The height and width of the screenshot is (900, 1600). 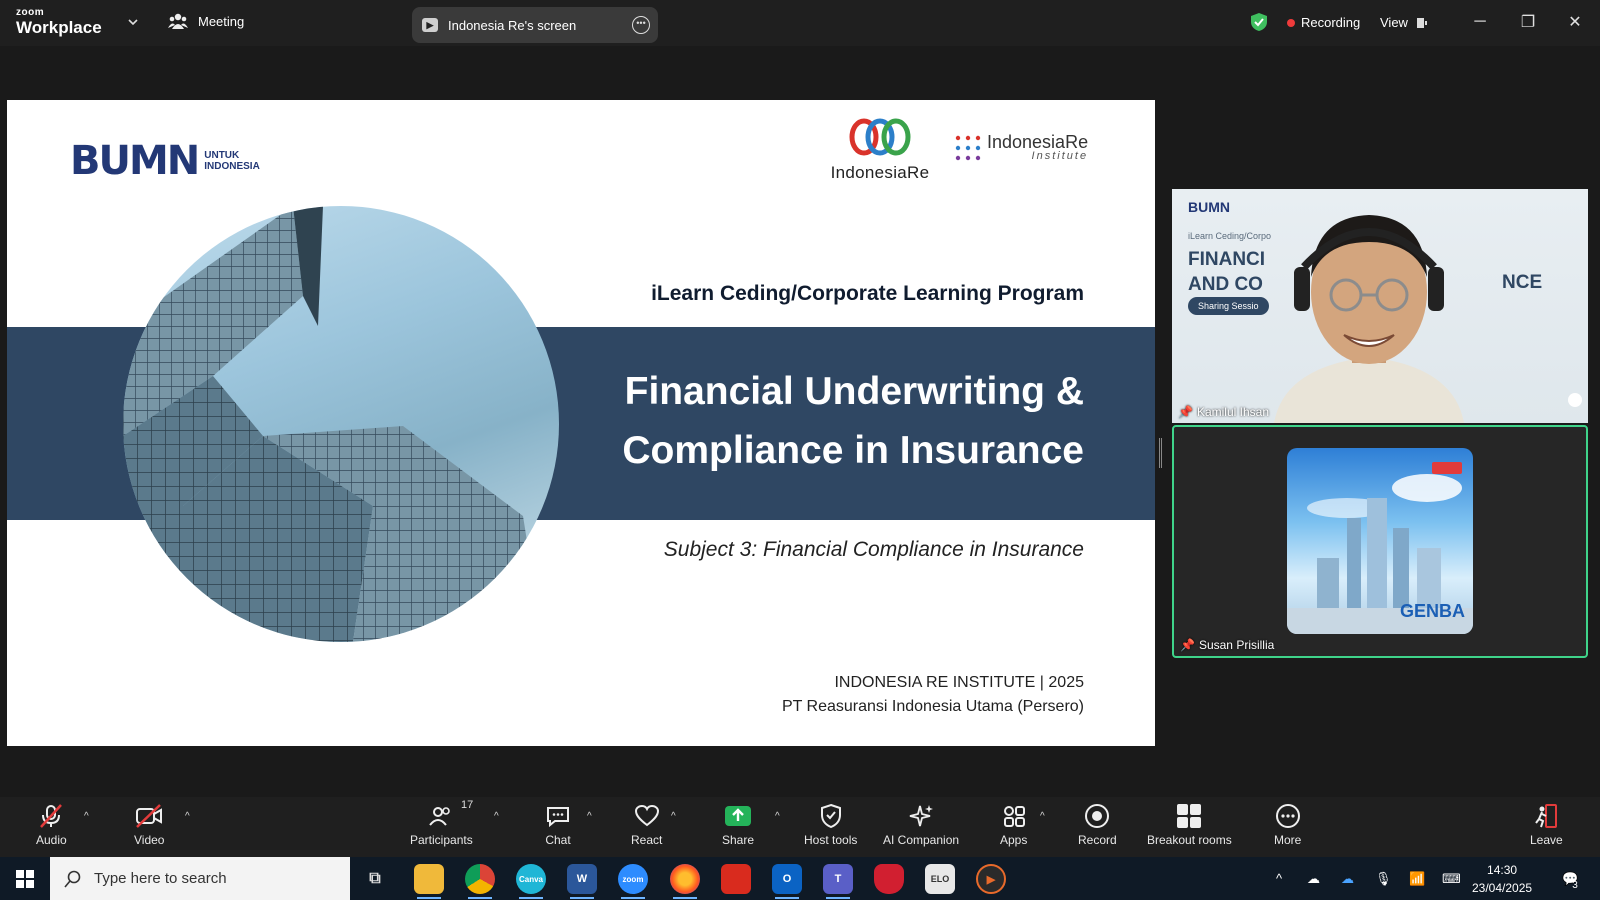 I want to click on record-button: Record, so click(x=1097, y=825).